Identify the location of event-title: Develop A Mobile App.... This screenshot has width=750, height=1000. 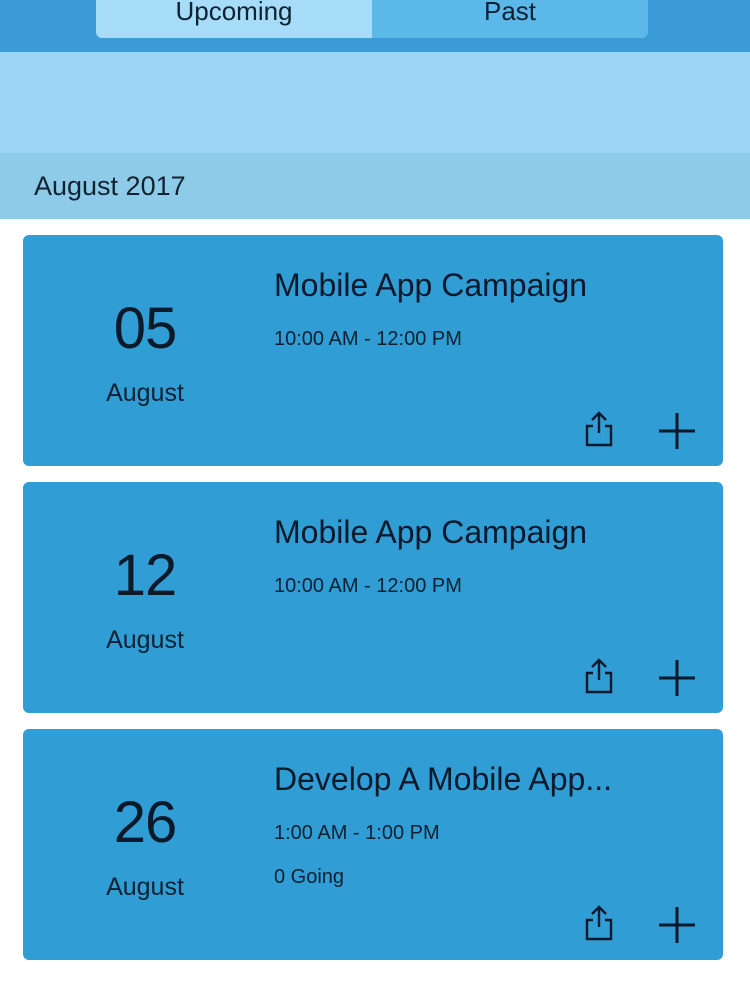
(443, 779).